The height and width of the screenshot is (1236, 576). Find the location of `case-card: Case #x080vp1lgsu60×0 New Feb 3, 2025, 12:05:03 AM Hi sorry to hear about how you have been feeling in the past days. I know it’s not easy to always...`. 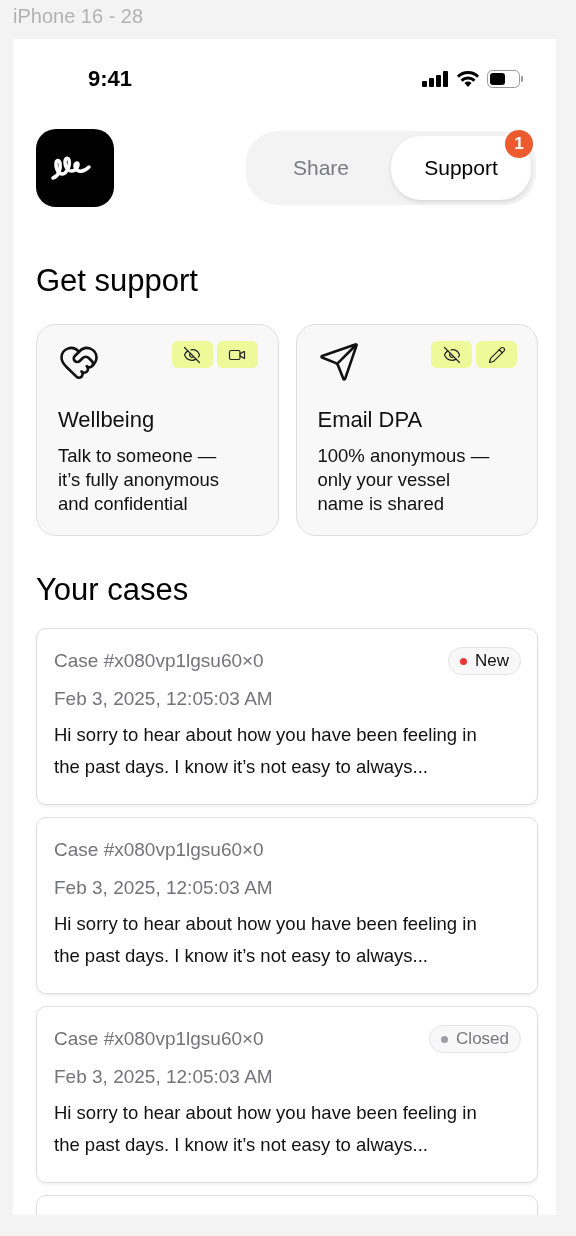

case-card: Case #x080vp1lgsu60×0 New Feb 3, 2025, 12:05:03 AM Hi sorry to hear about how you have been feeling in the past days. I know it’s not easy to always... is located at coordinates (287, 716).